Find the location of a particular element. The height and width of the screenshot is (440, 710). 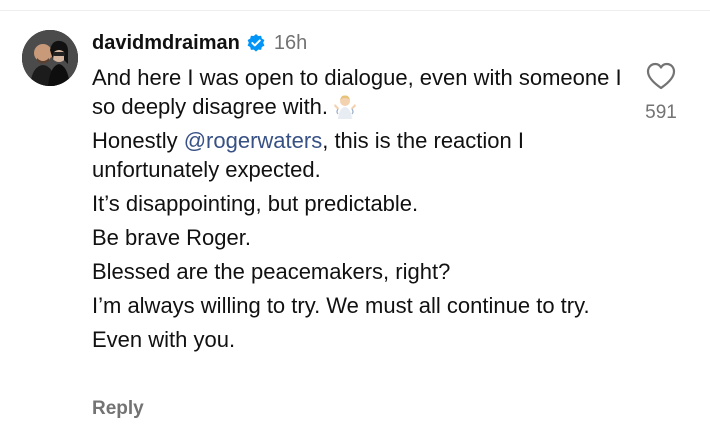

verified-badge-icon is located at coordinates (256, 43).